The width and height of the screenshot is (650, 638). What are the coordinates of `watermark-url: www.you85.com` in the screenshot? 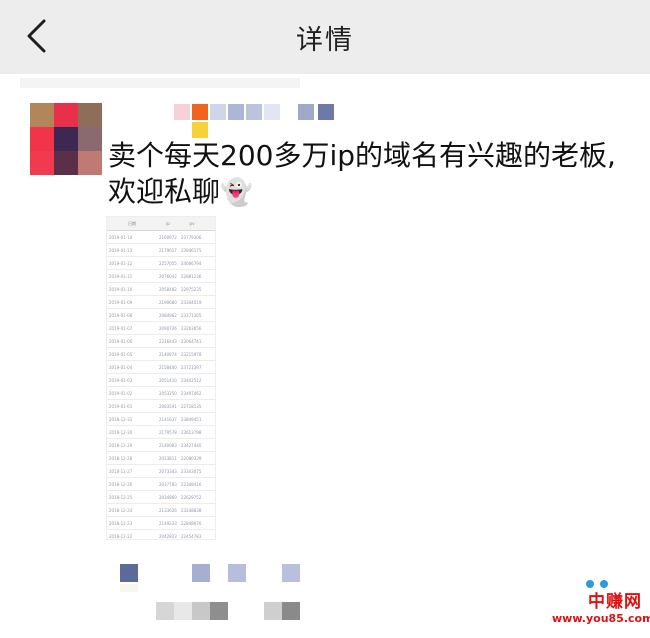 It's located at (601, 618).